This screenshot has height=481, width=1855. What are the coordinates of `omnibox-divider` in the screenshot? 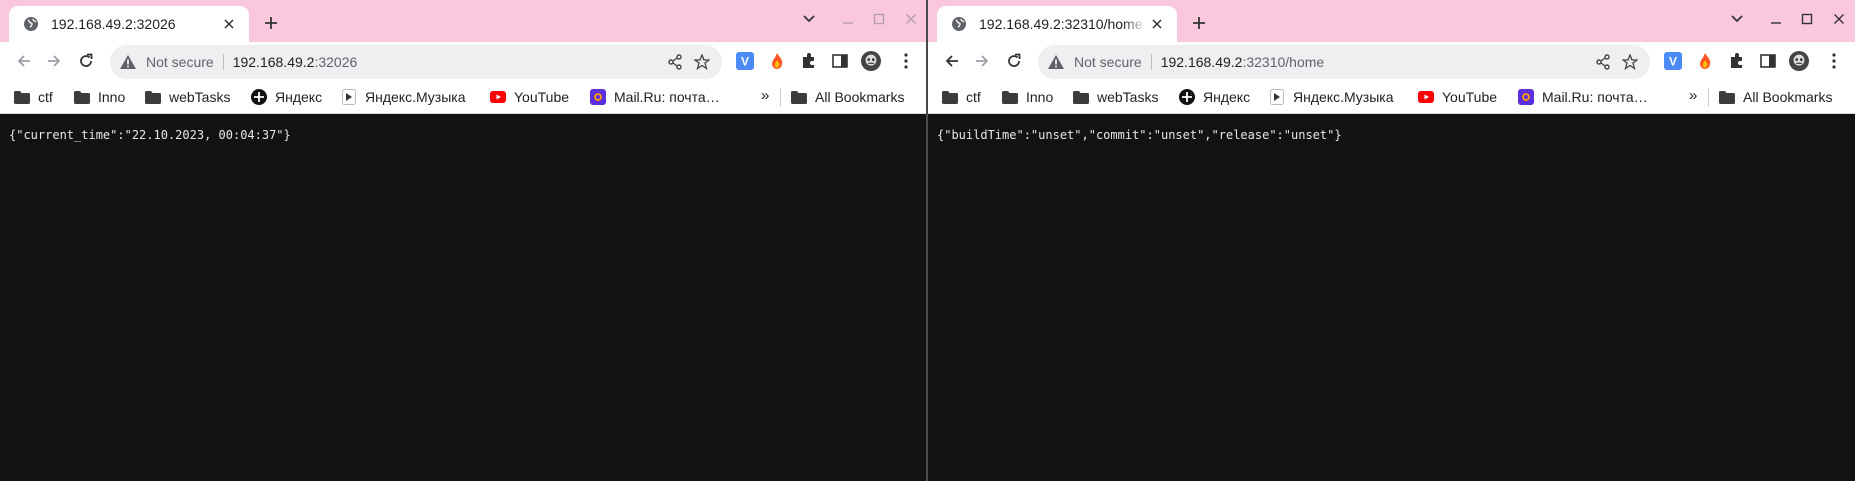 It's located at (1151, 62).